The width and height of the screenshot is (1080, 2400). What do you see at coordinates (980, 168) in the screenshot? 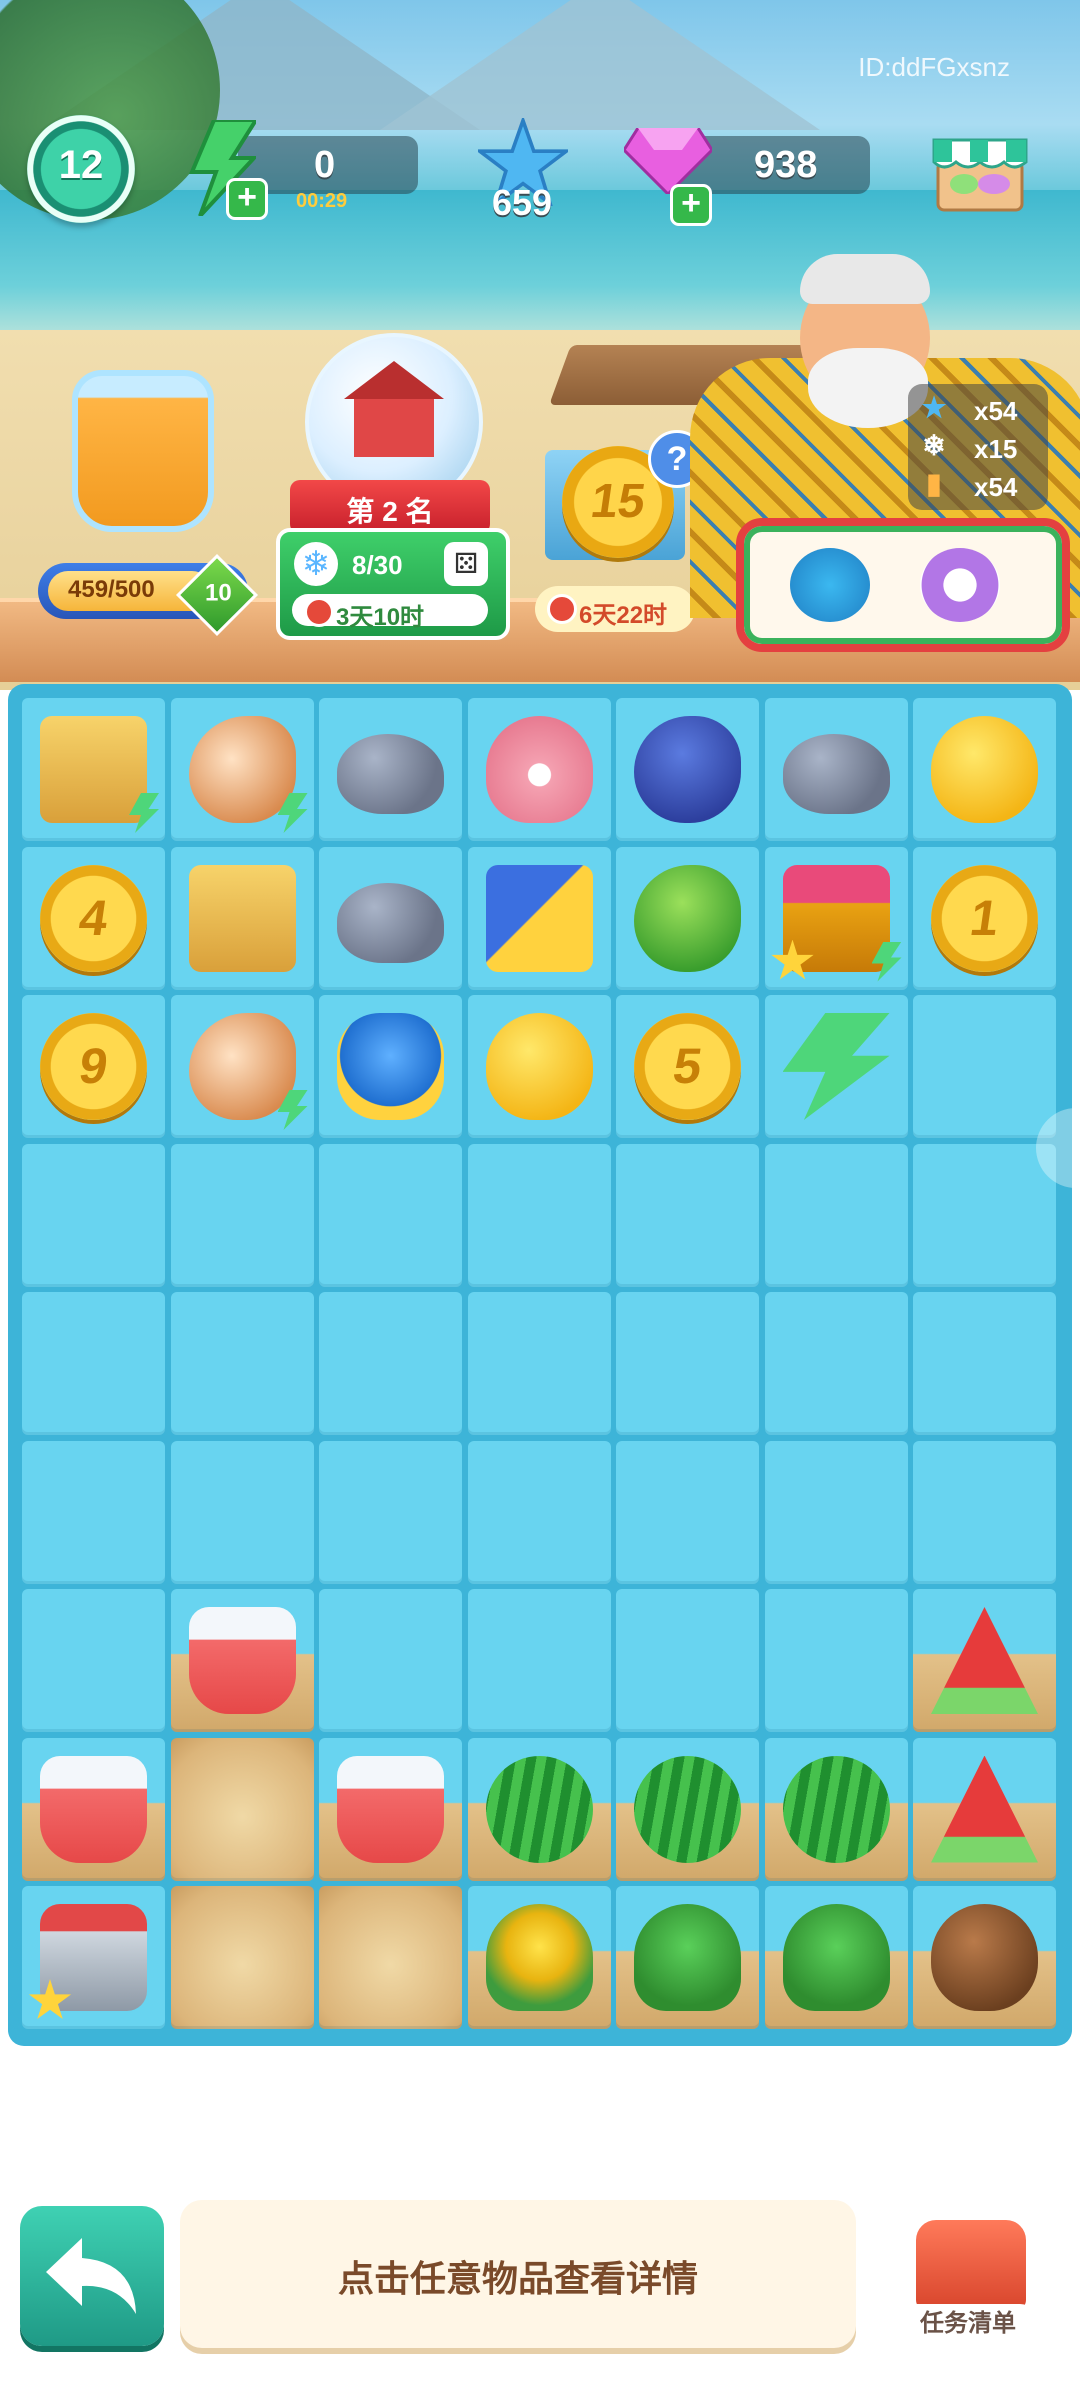
I see `shop-icon` at bounding box center [980, 168].